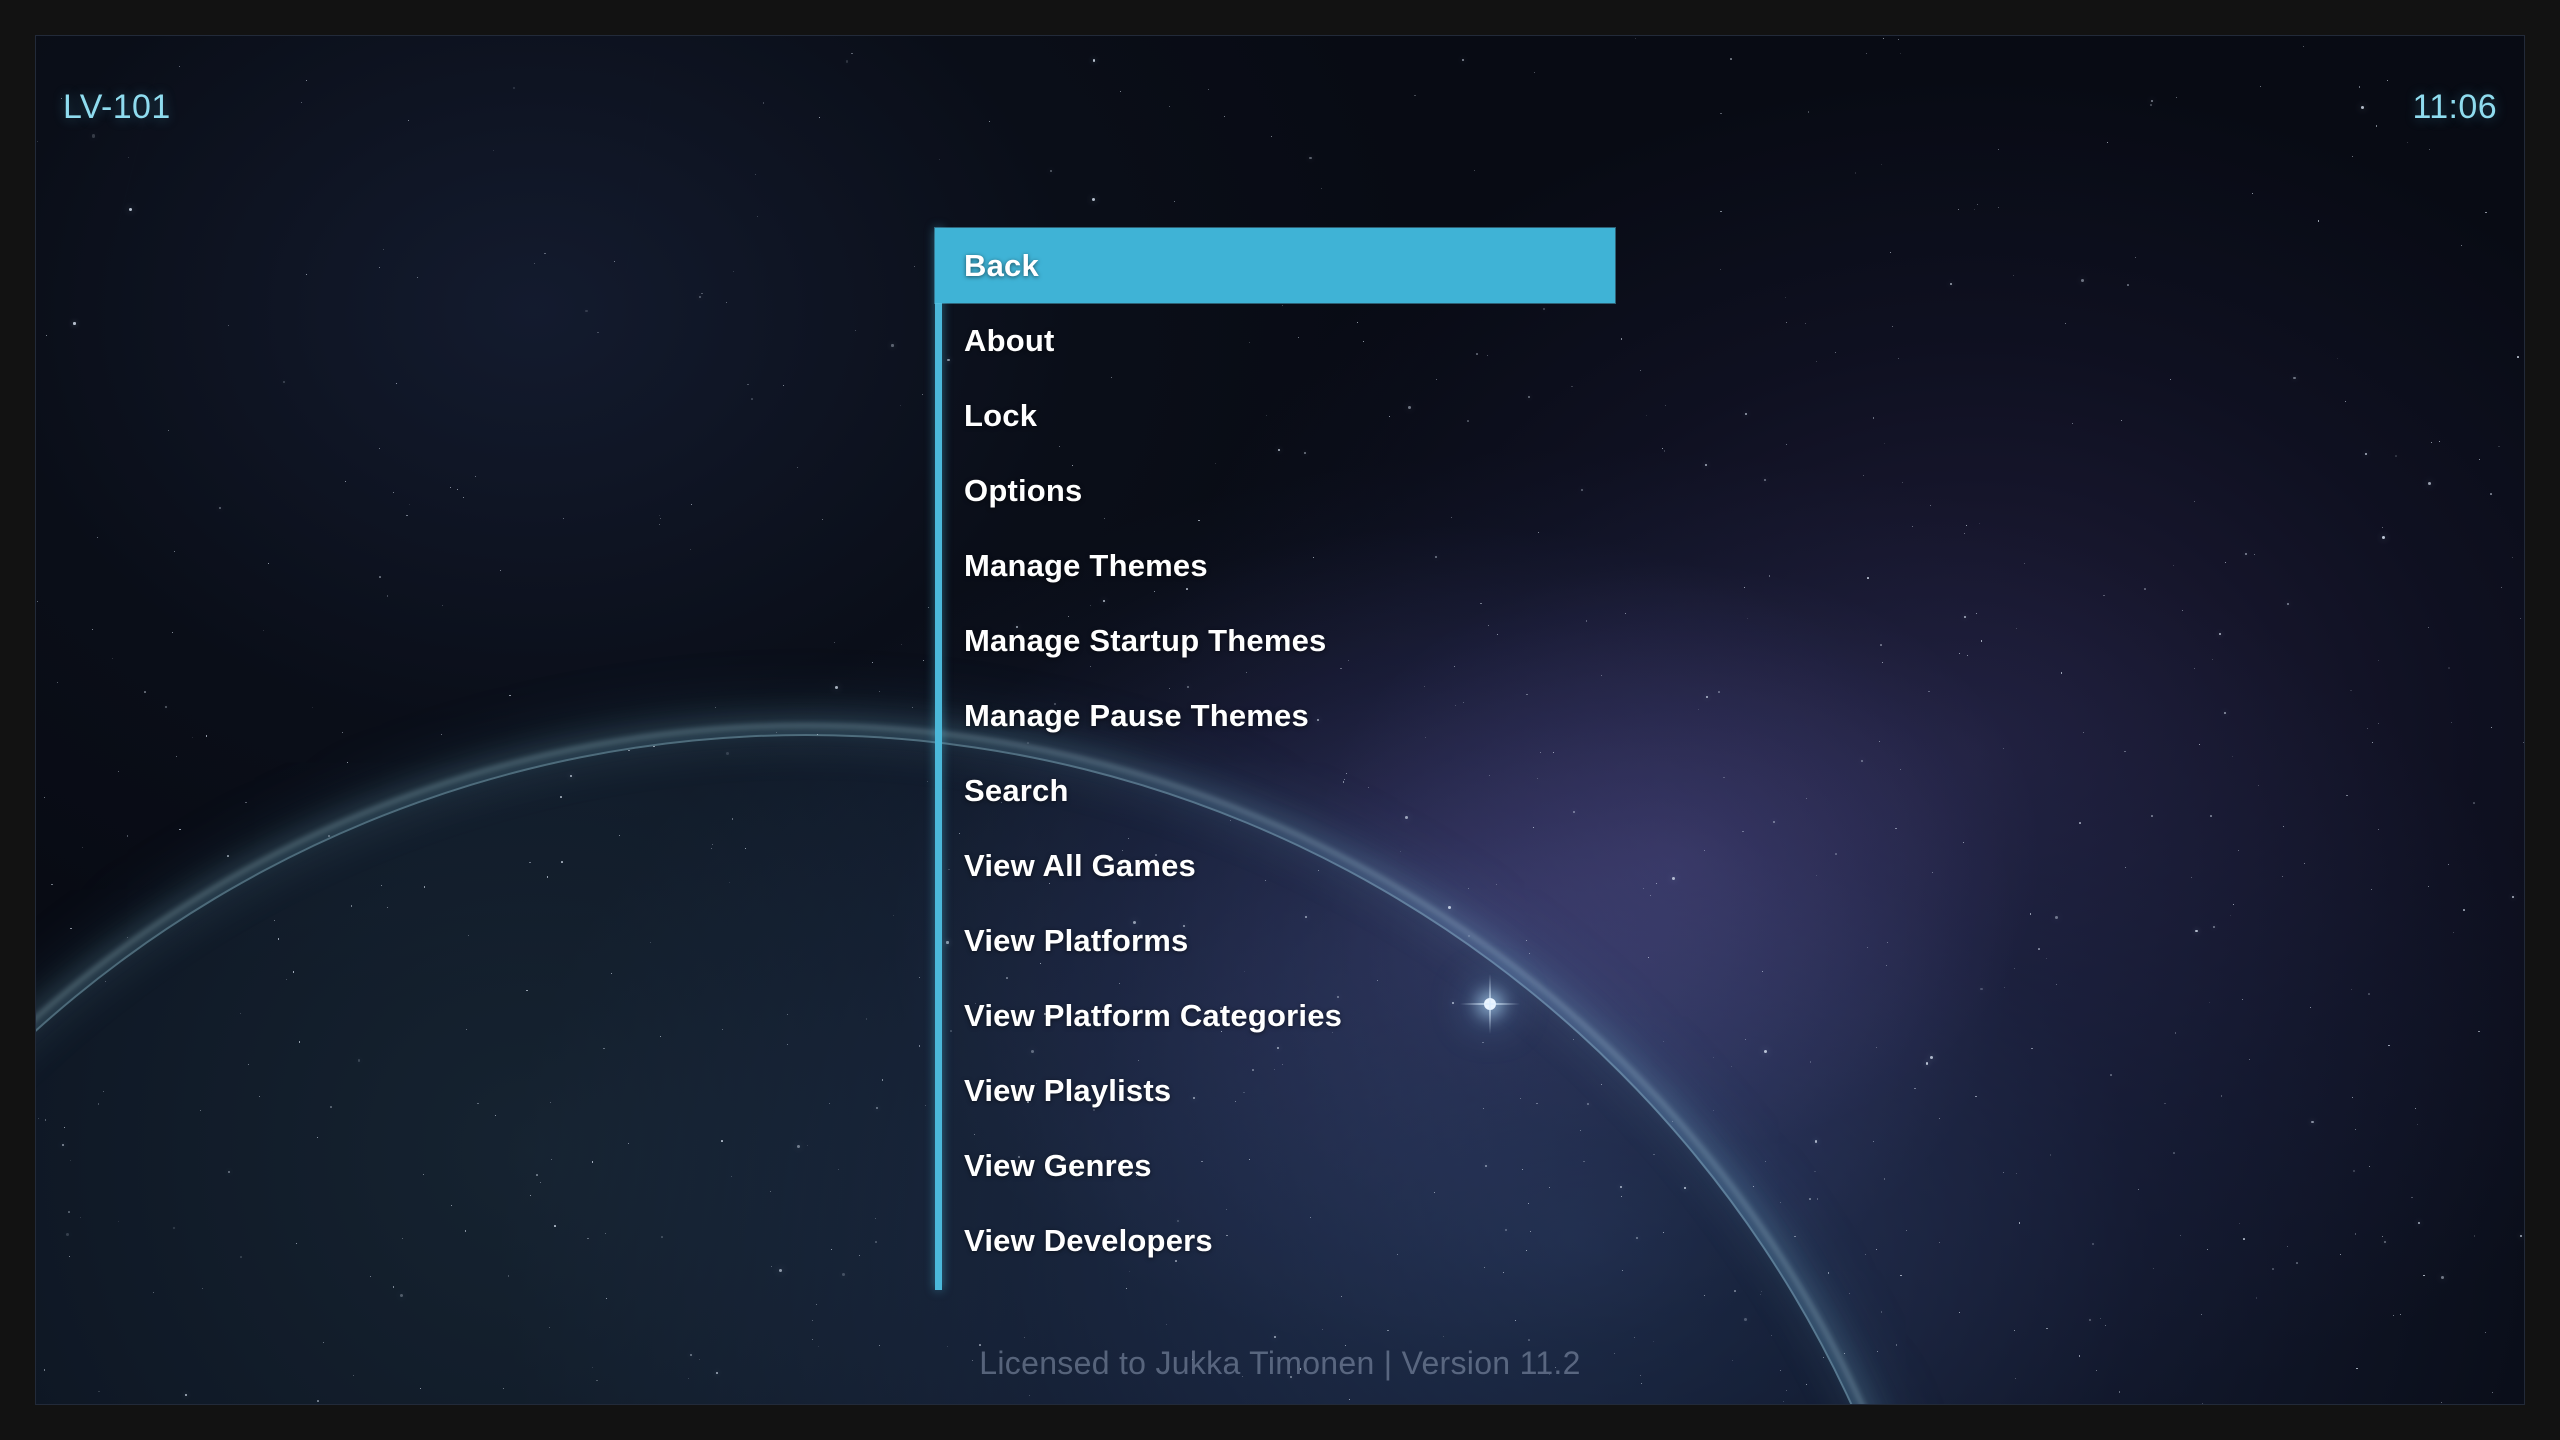 This screenshot has height=1440, width=2560. Describe the element at coordinates (1001, 265) in the screenshot. I see `menu-item-label: Back` at that location.